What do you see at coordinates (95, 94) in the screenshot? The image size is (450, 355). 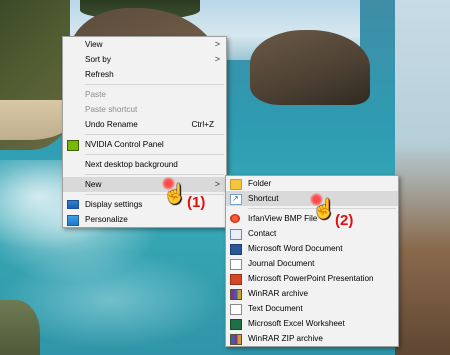 I see `menu-item-label: Paste` at bounding box center [95, 94].